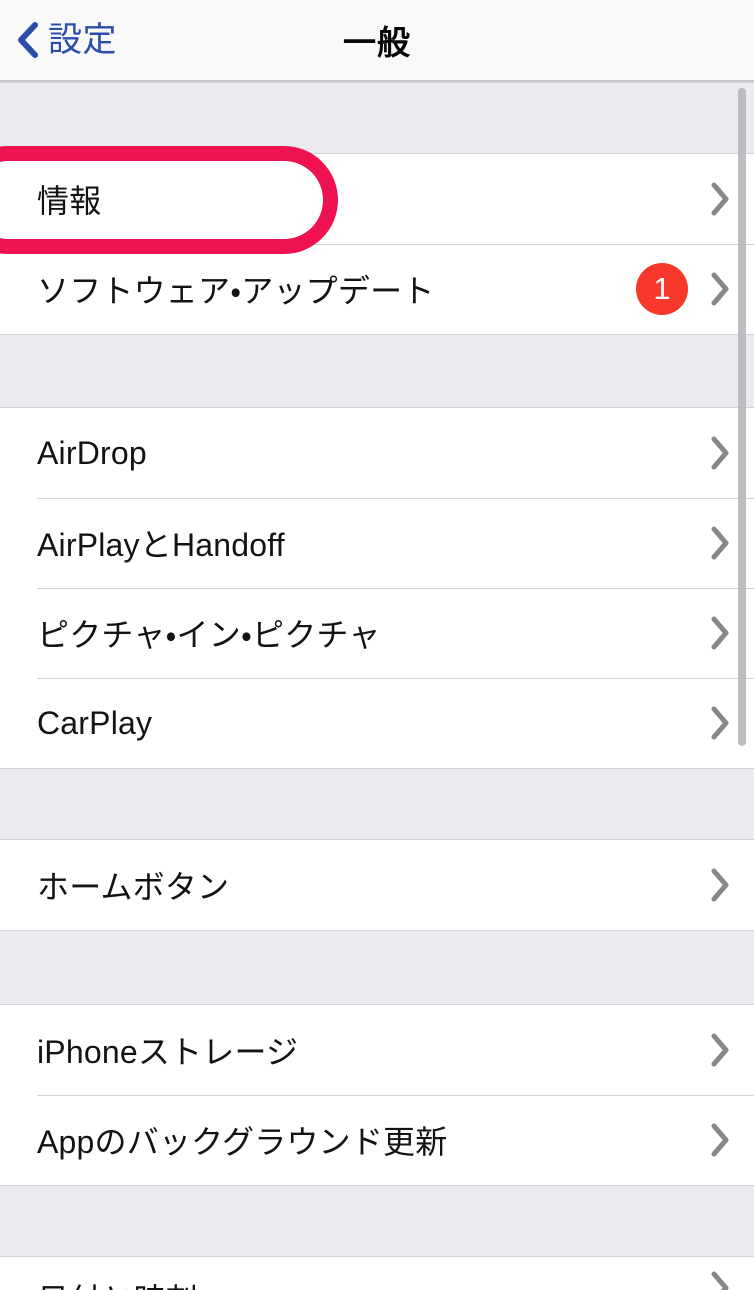 This screenshot has width=754, height=1290. Describe the element at coordinates (92, 452) in the screenshot. I see `list-item-label: AirDrop` at that location.